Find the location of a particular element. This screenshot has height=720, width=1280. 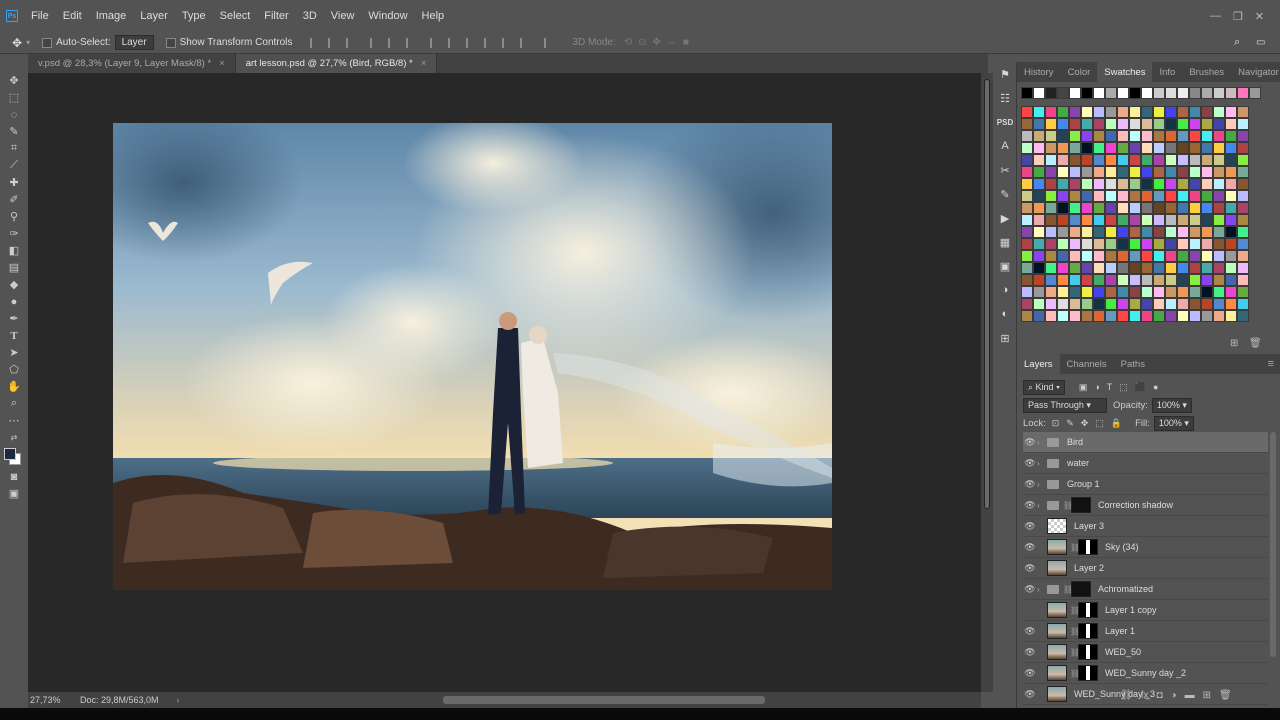

layer-filter-icons: ▣◑T⬚⬛● is located at coordinates (1122, 387).